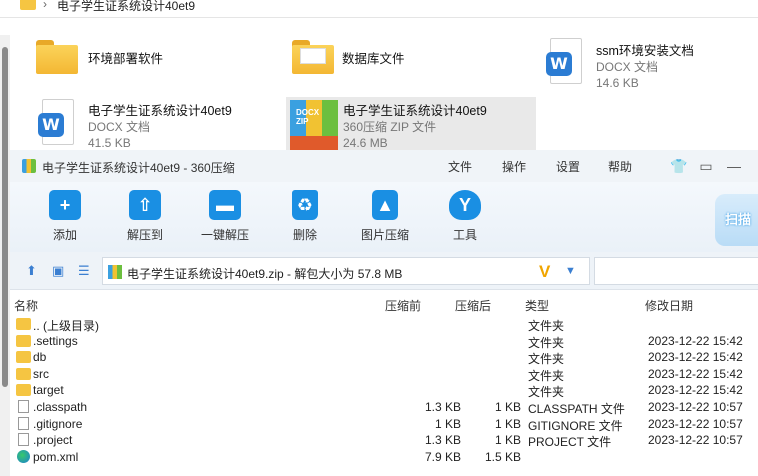 Image resolution: width=758 pixels, height=476 pixels. I want to click on button-label: 一键解压, so click(224, 235).